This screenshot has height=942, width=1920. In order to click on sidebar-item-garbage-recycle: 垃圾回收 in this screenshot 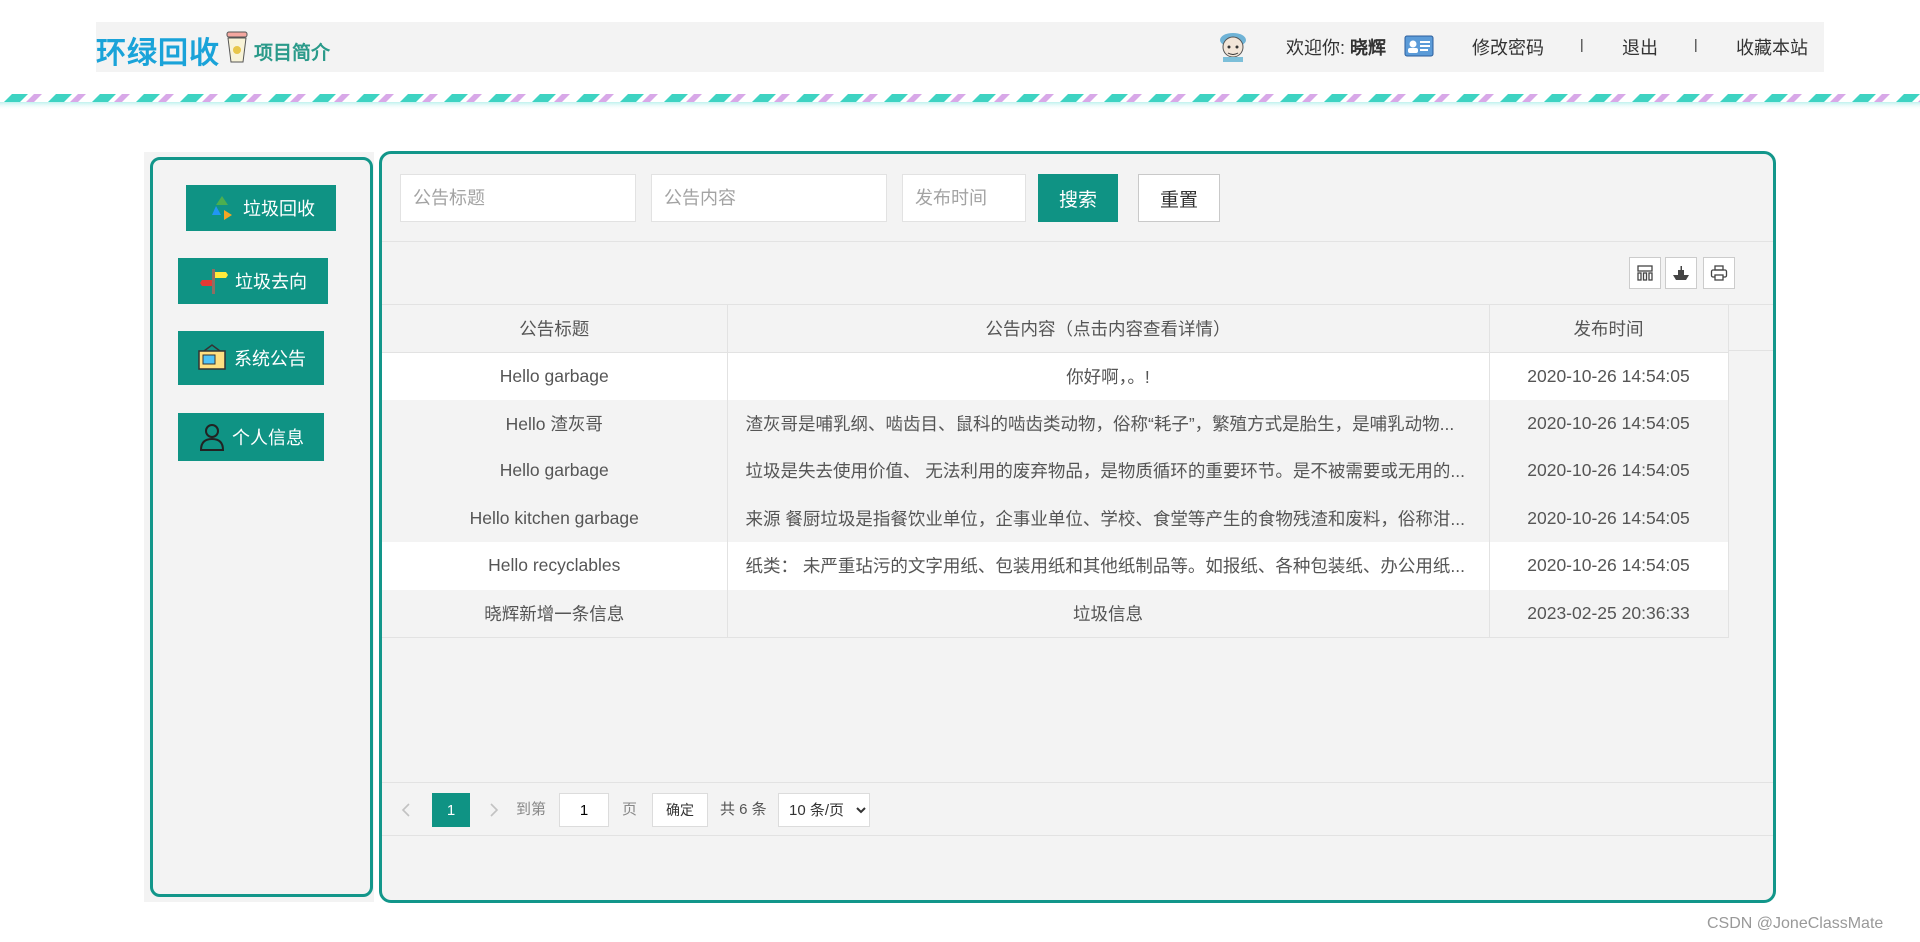, I will do `click(261, 208)`.